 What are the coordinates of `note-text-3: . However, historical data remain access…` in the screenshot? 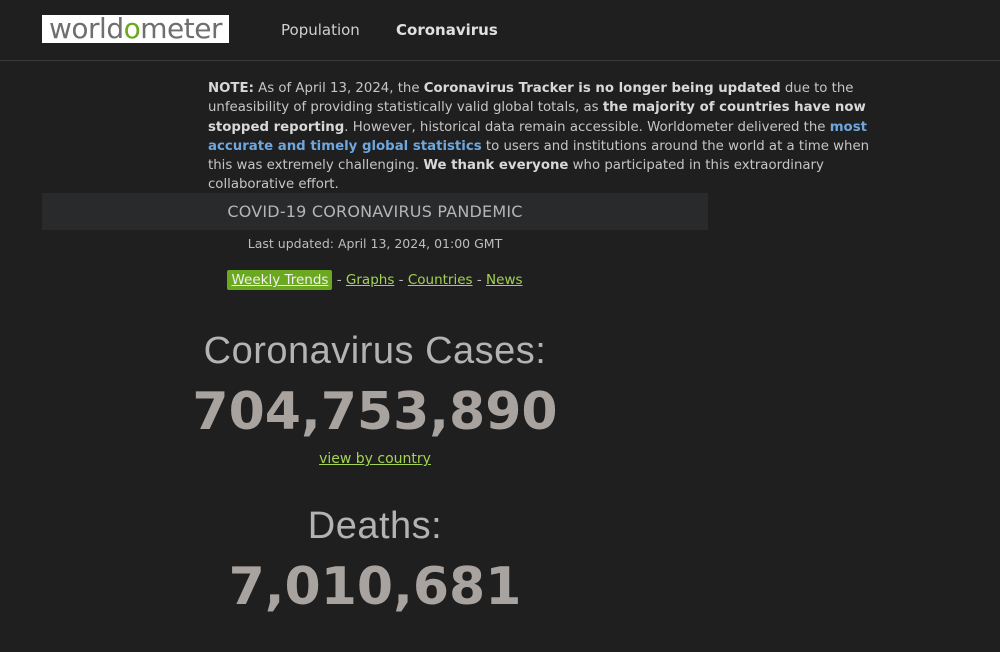 It's located at (587, 127).